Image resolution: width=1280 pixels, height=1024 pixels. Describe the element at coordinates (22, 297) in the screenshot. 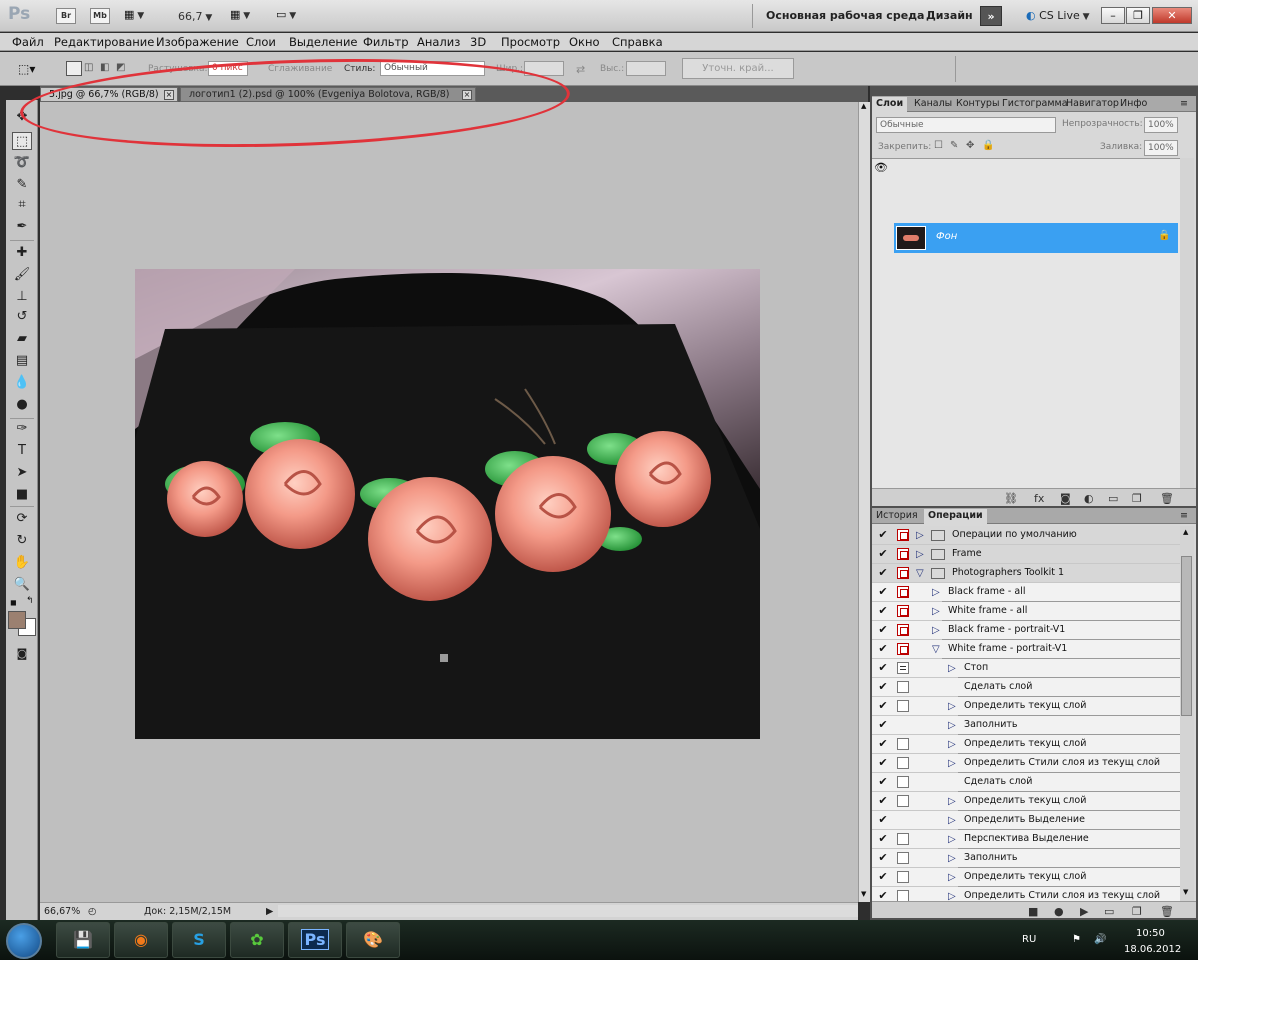

I see `clone-stamp-tool-icon: ⊥` at that location.